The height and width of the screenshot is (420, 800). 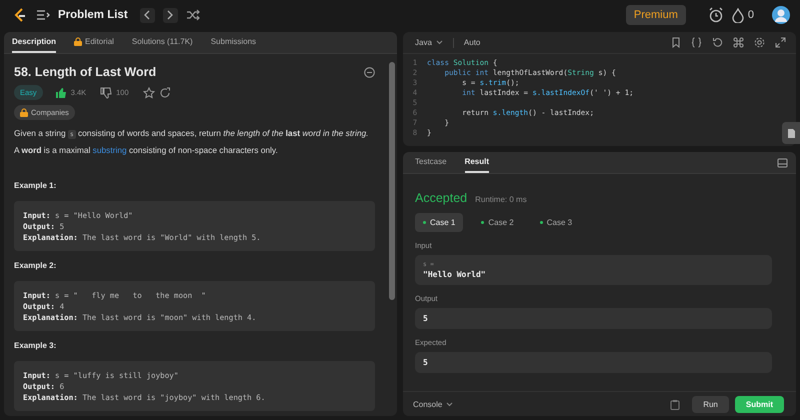 What do you see at coordinates (233, 42) in the screenshot?
I see `tab: Submissions` at bounding box center [233, 42].